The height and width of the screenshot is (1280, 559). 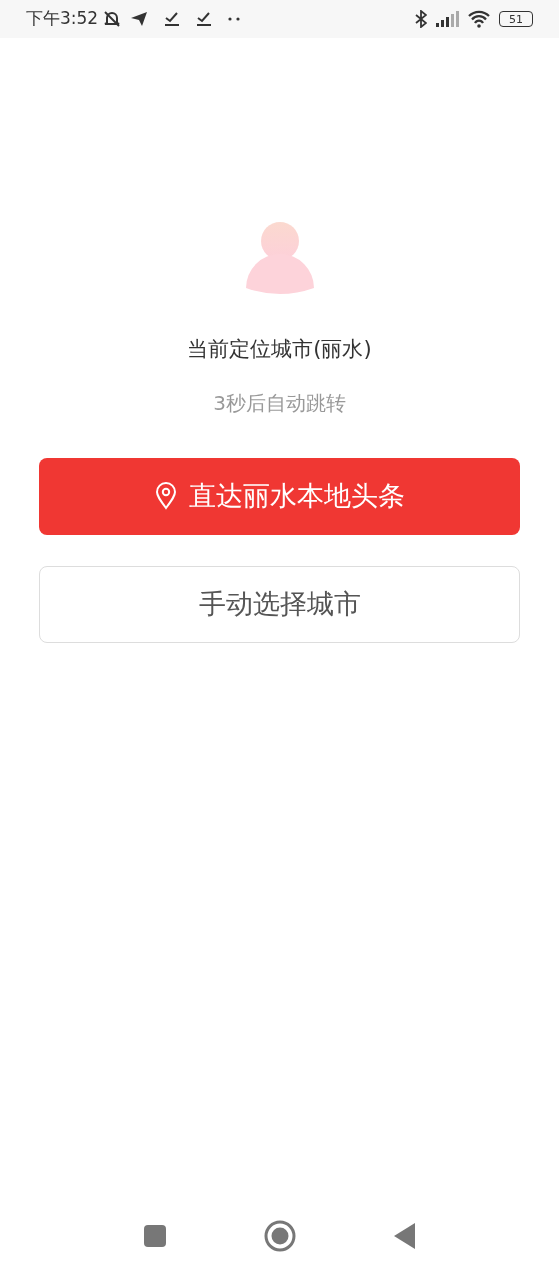 I want to click on bluetooth-icon, so click(x=421, y=19).